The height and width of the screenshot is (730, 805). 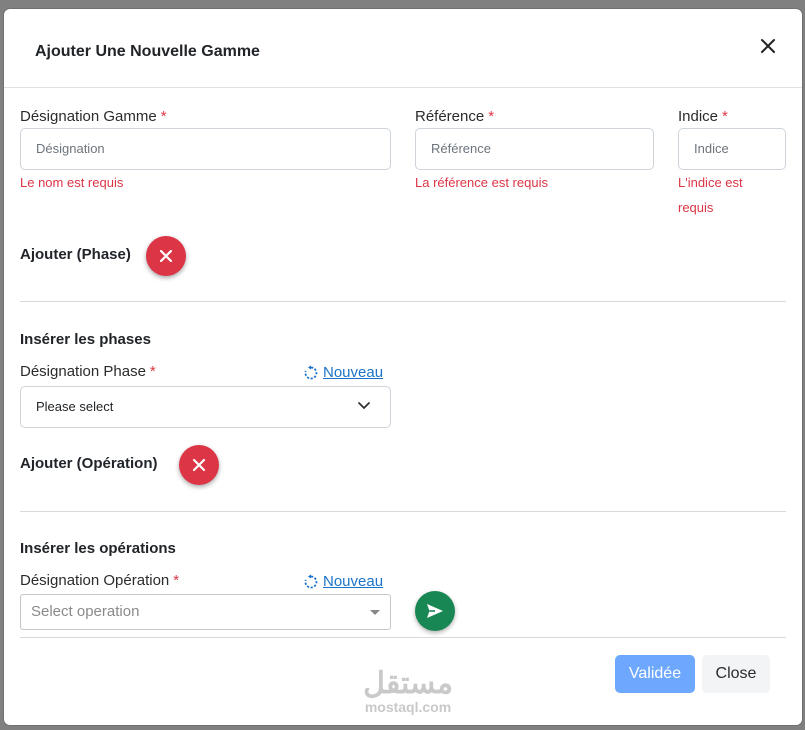 I want to click on designation-gamme-label: Désignation Gamme *, so click(x=93, y=116).